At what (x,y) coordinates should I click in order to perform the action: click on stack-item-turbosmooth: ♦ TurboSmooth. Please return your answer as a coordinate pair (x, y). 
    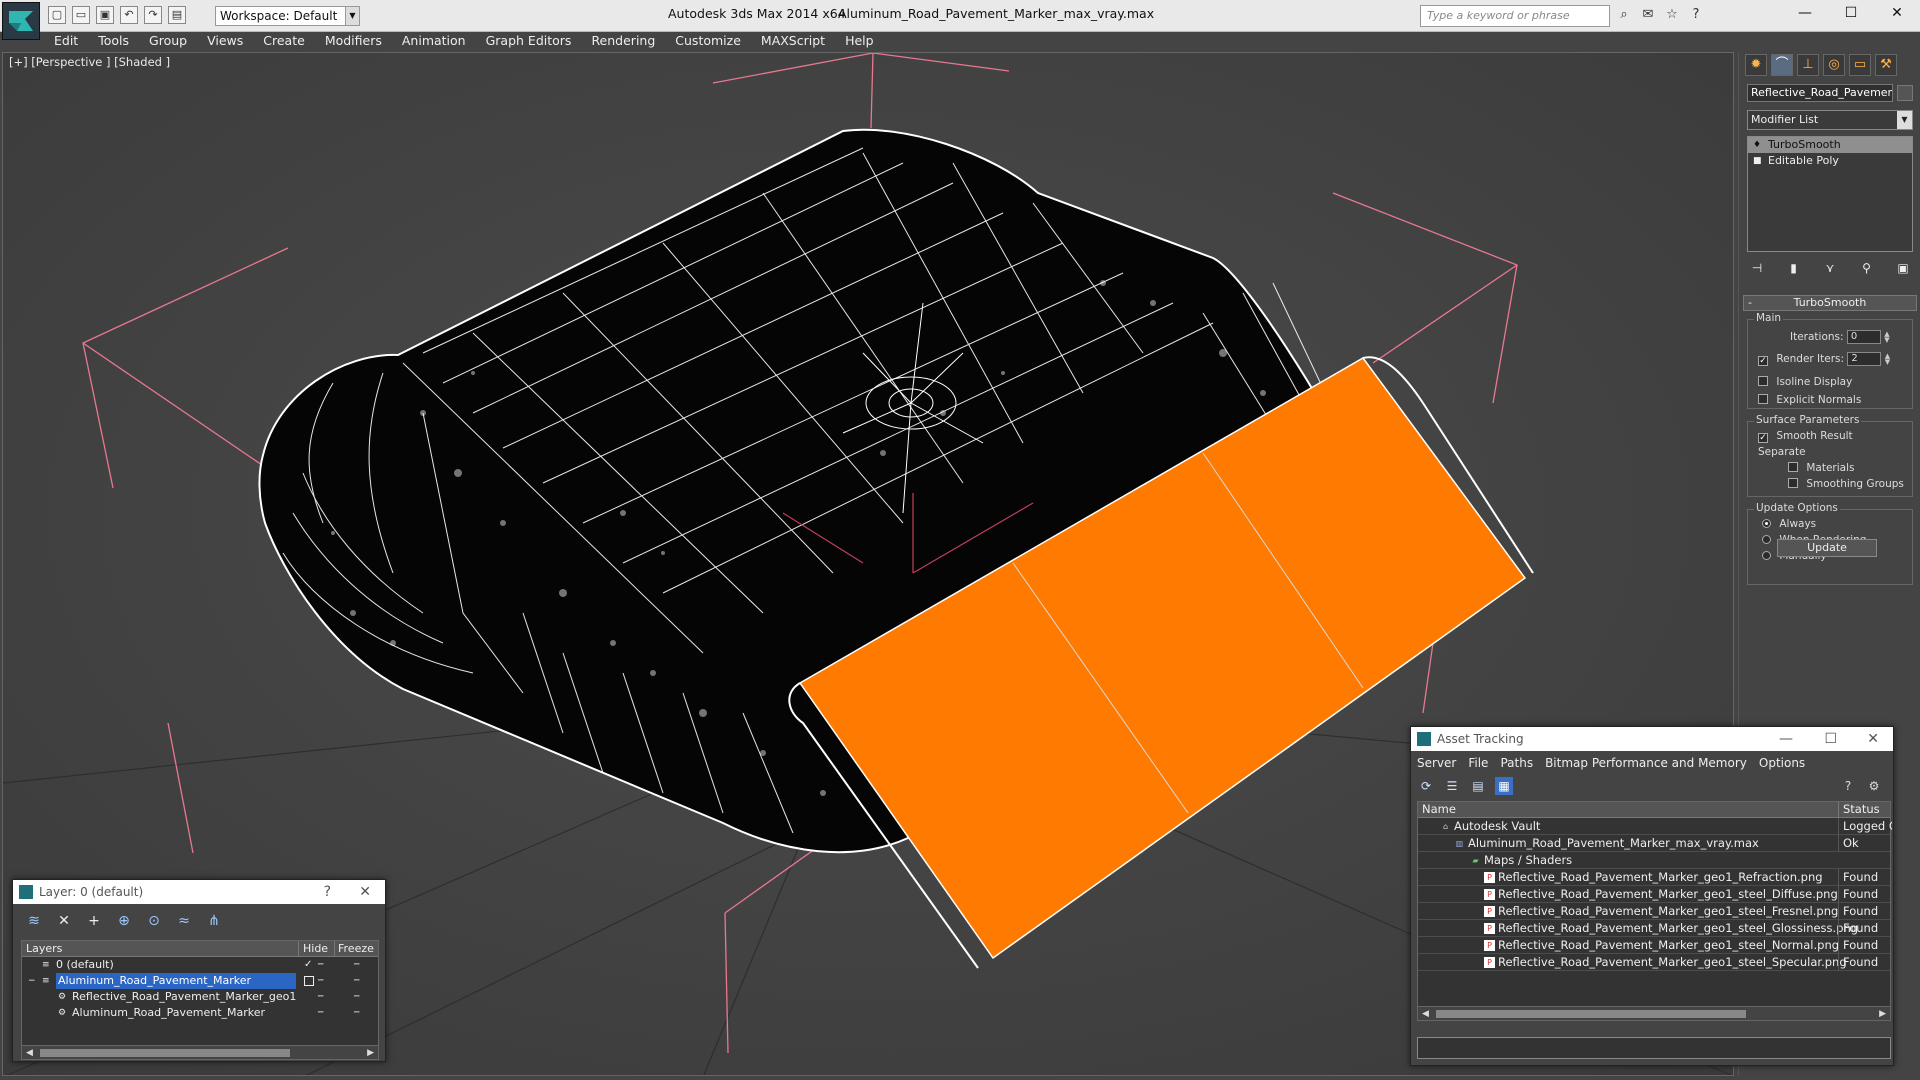
    Looking at the image, I should click on (1830, 145).